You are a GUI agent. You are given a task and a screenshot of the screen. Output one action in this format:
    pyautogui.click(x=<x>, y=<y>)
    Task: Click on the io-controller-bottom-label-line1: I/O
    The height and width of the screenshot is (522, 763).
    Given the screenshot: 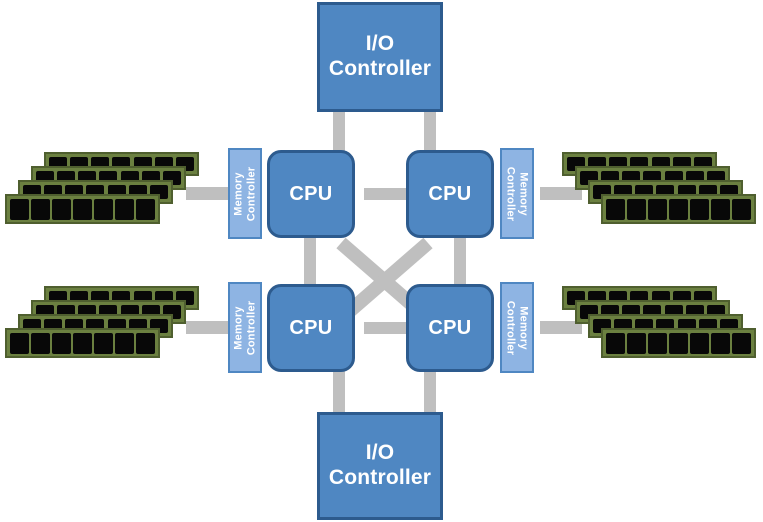 What is the action you would take?
    pyautogui.click(x=380, y=453)
    